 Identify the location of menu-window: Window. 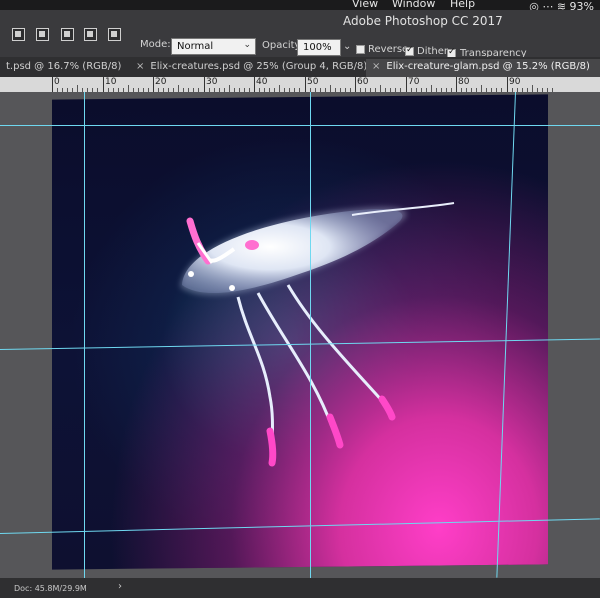
(413, 5).